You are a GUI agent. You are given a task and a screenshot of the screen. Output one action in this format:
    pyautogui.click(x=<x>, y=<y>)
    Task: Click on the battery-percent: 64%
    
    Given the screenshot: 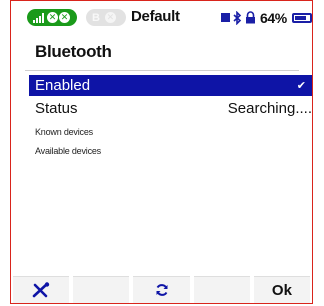 What is the action you would take?
    pyautogui.click(x=273, y=17)
    